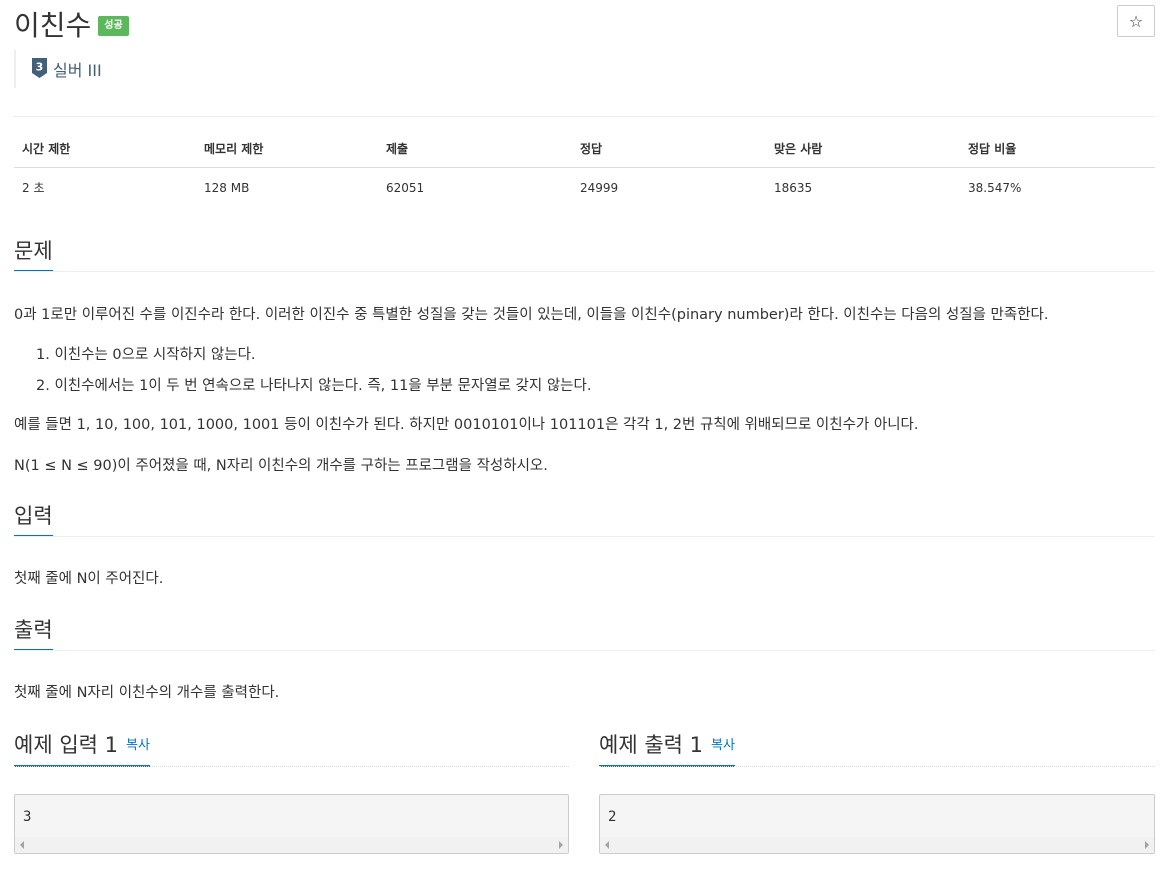 The image size is (1173, 872). I want to click on section-title: 입력, so click(33, 520).